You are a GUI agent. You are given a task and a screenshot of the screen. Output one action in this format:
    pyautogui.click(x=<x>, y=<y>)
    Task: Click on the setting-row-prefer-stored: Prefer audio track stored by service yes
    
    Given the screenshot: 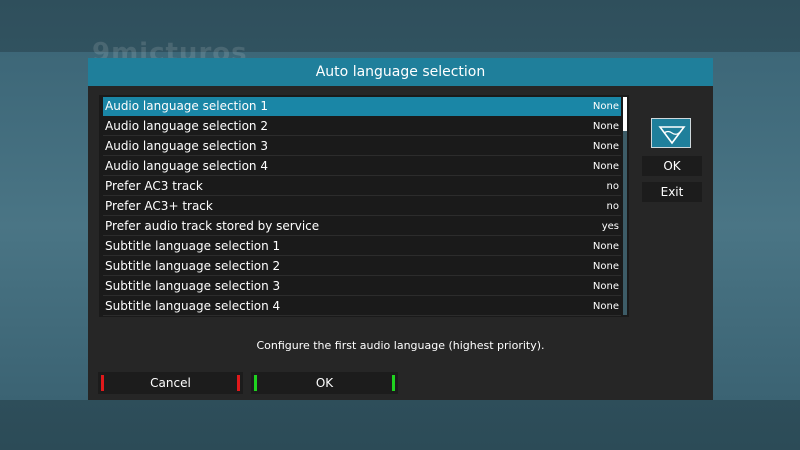 What is the action you would take?
    pyautogui.click(x=362, y=226)
    